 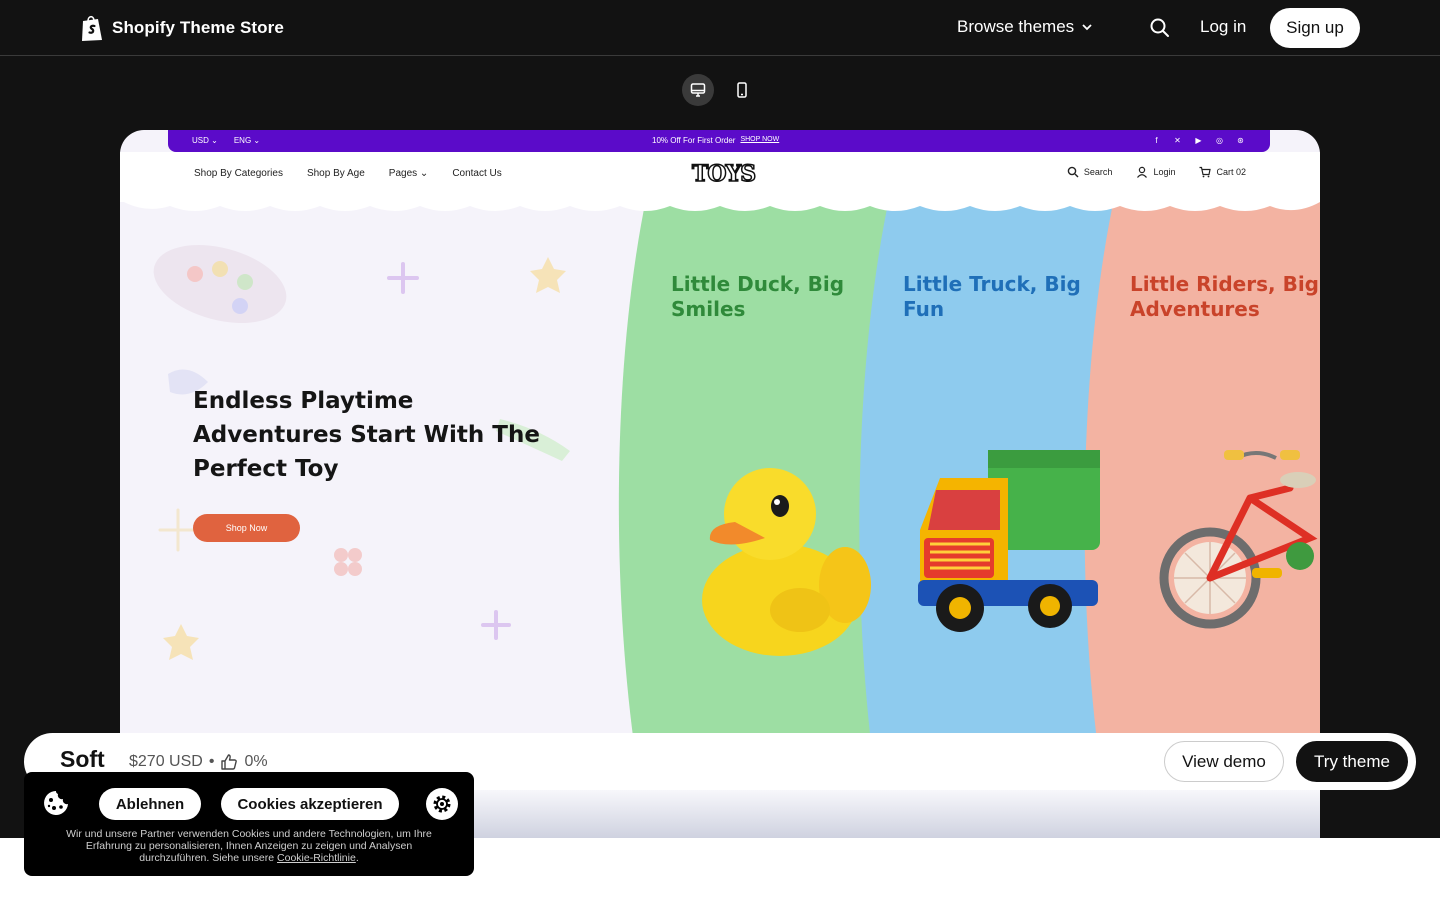 What do you see at coordinates (82, 759) in the screenshot?
I see `theme-name: Soft` at bounding box center [82, 759].